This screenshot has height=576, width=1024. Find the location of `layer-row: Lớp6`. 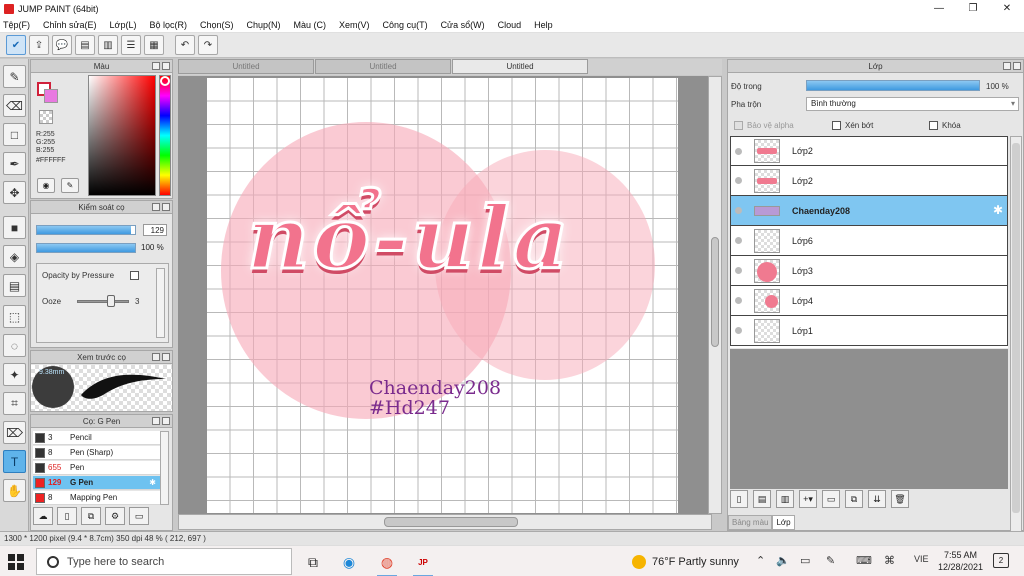

layer-row: Lớp6 is located at coordinates (869, 241).